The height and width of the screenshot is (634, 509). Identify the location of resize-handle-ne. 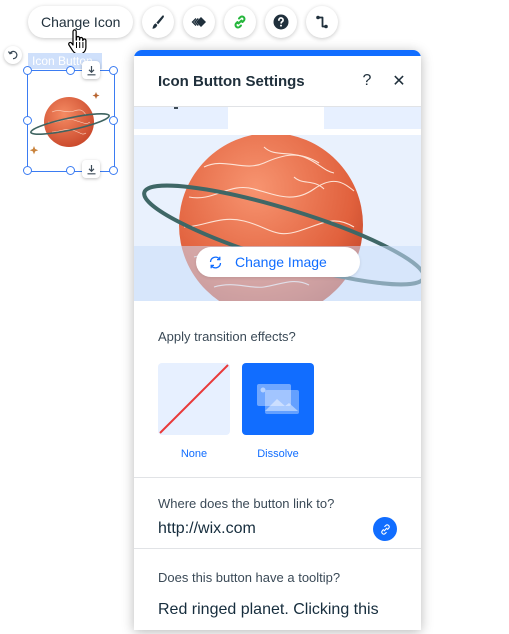
(113, 70).